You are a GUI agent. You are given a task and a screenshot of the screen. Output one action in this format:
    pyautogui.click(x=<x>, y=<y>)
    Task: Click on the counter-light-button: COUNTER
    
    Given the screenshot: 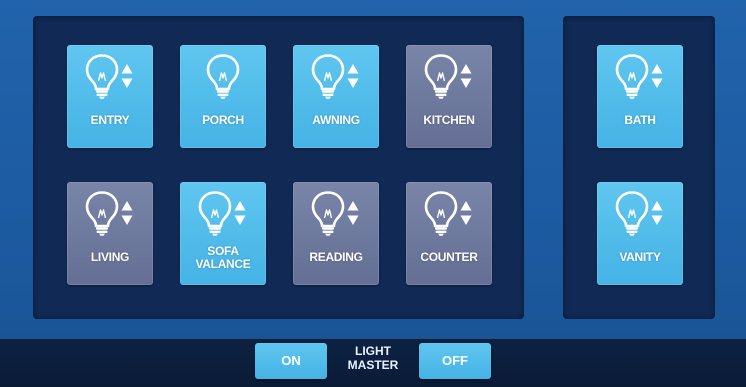 What is the action you would take?
    pyautogui.click(x=449, y=233)
    